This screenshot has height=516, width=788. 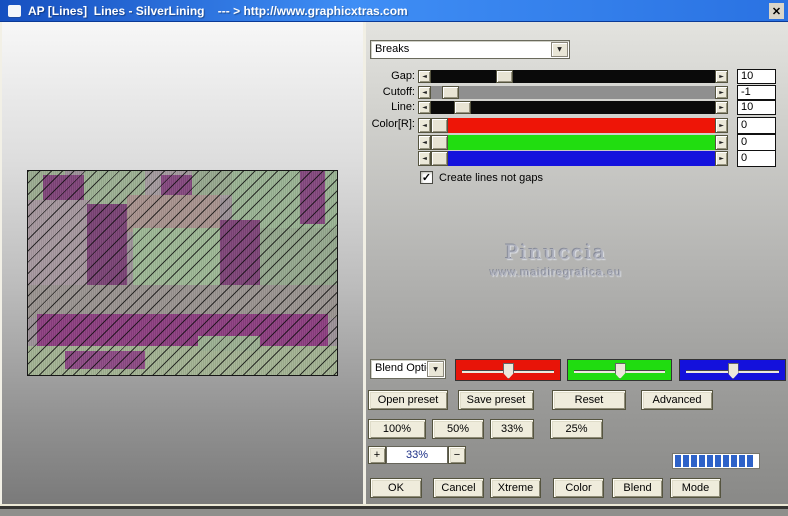 What do you see at coordinates (776, 11) in the screenshot?
I see `close-icon: ✕` at bounding box center [776, 11].